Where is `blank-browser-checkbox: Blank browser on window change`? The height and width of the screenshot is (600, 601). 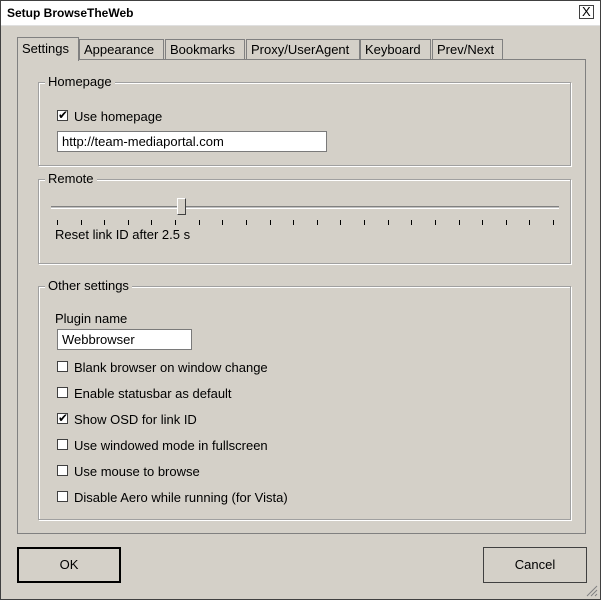
blank-browser-checkbox: Blank browser on window change is located at coordinates (207, 368).